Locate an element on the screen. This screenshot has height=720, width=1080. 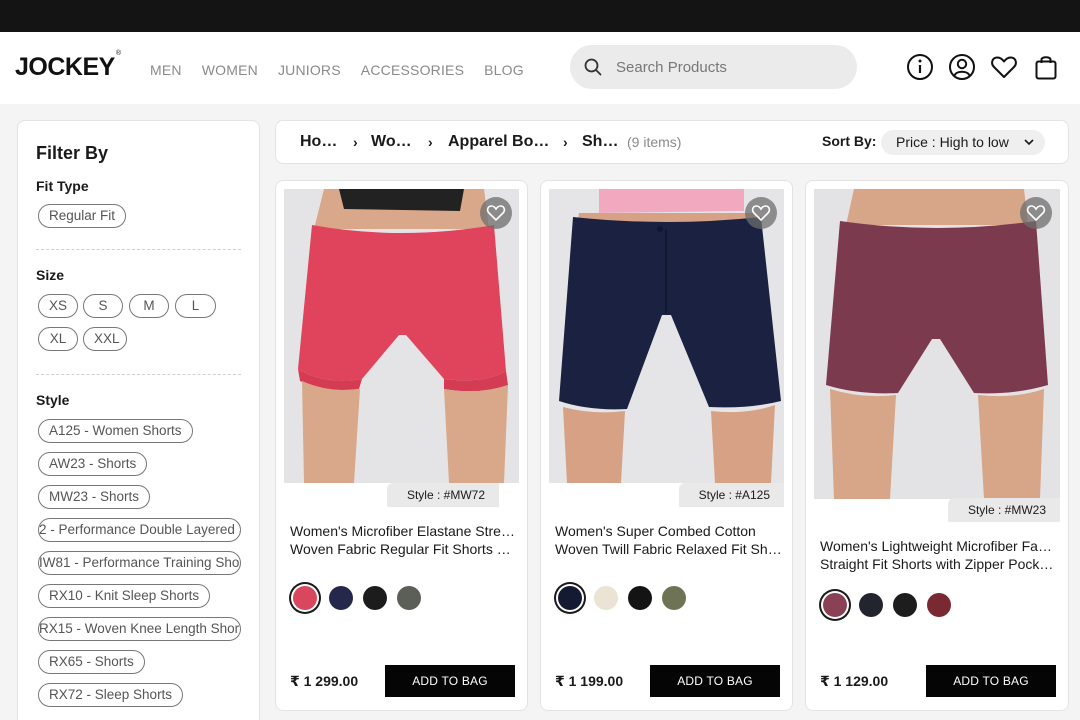
search-bar is located at coordinates (713, 67).